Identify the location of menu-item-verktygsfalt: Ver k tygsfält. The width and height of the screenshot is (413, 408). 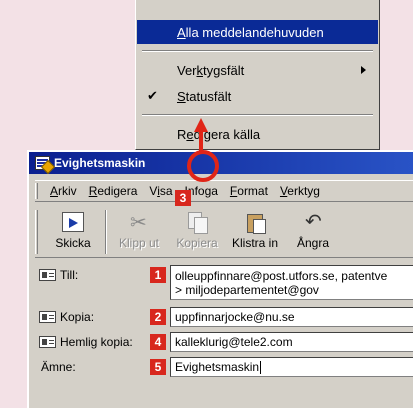
(257, 70).